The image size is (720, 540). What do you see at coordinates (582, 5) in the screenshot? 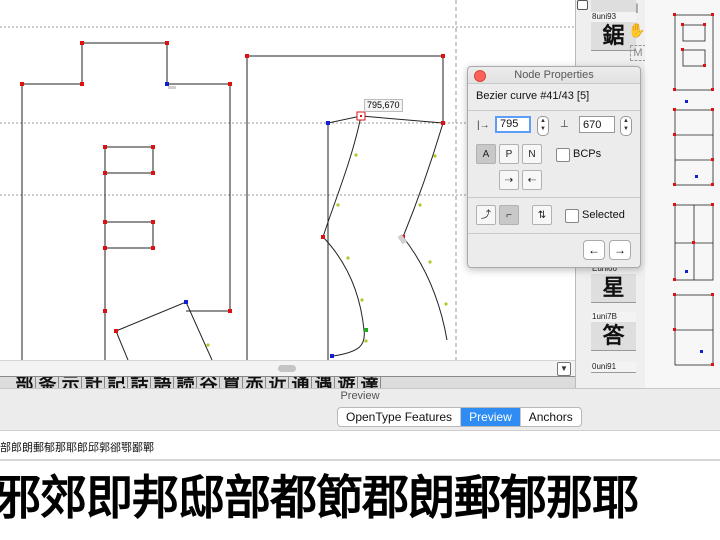
I see `panel-toggle-button` at bounding box center [582, 5].